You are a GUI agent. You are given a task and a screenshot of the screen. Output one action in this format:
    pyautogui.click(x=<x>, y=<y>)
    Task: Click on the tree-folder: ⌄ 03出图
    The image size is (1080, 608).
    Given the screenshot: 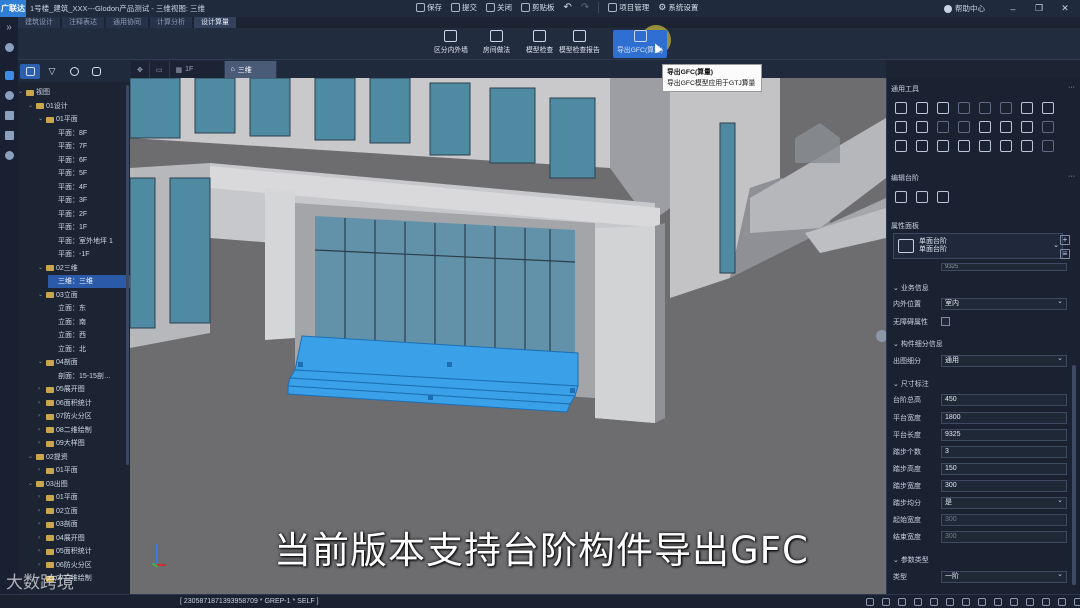 What is the action you would take?
    pyautogui.click(x=79, y=484)
    